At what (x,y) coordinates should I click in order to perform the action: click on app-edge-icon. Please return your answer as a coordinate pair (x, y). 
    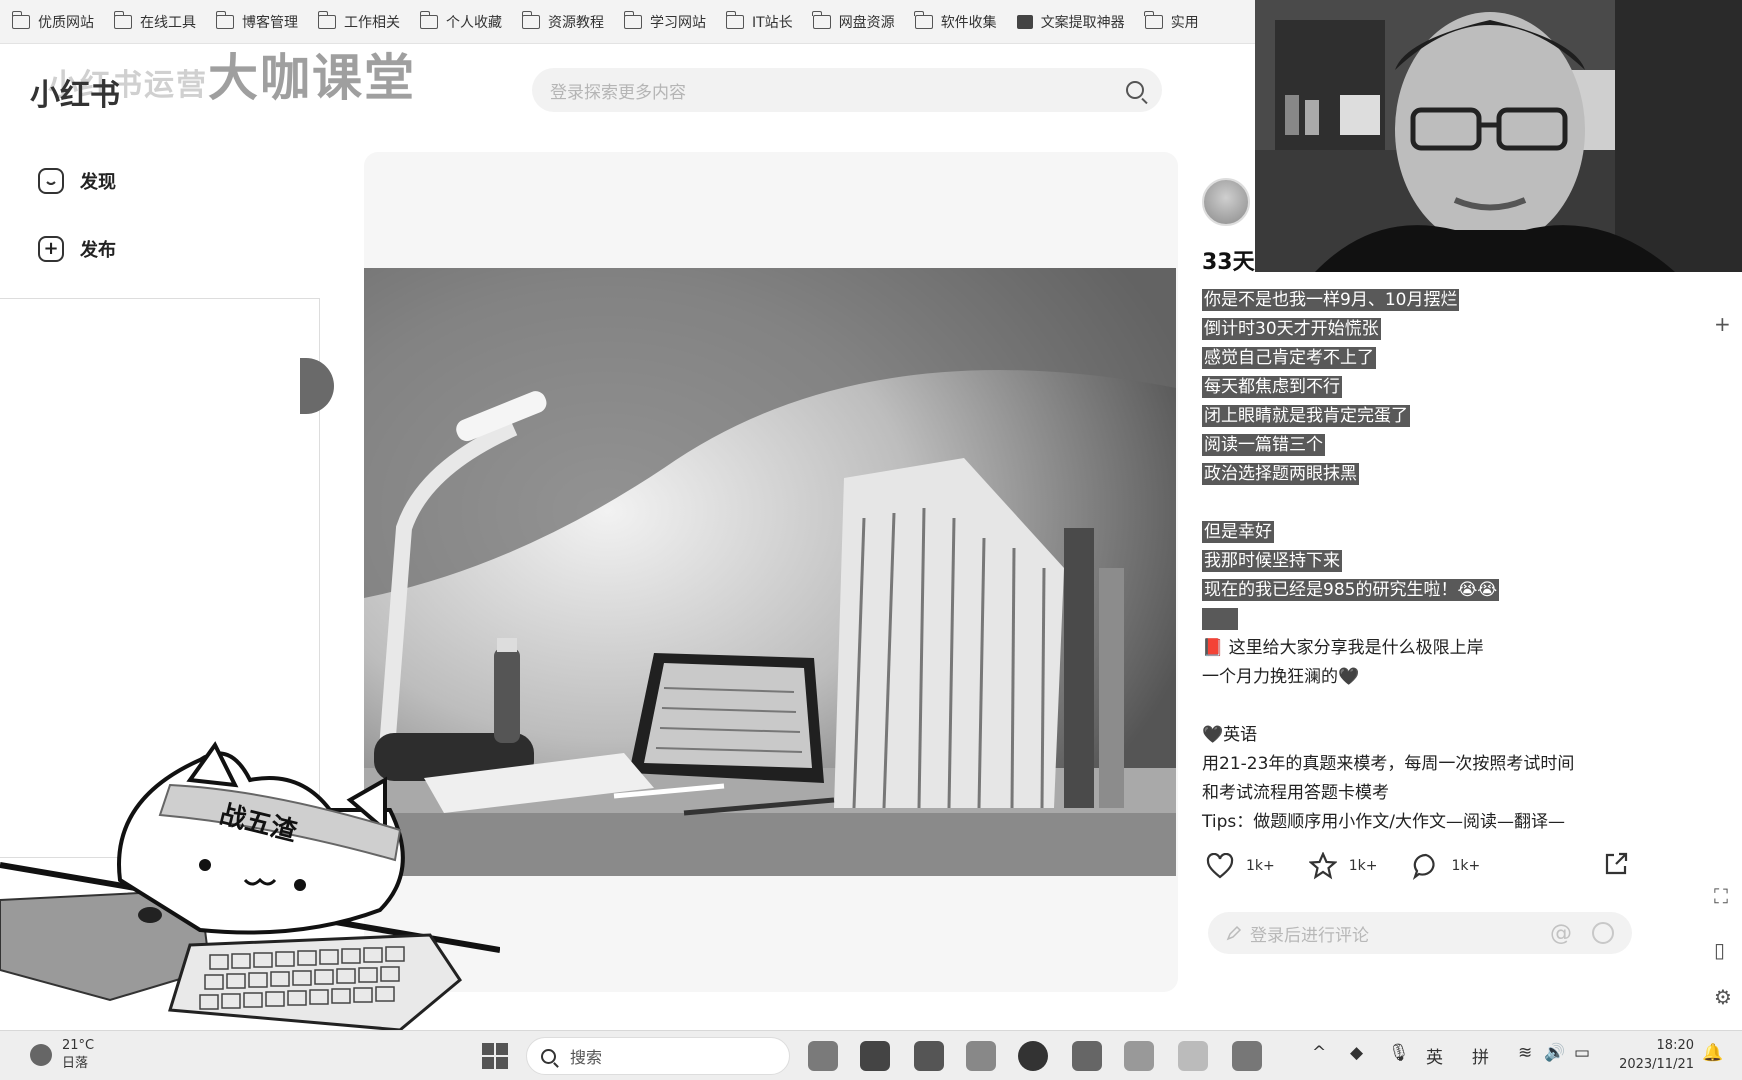
    Looking at the image, I should click on (1033, 1056).